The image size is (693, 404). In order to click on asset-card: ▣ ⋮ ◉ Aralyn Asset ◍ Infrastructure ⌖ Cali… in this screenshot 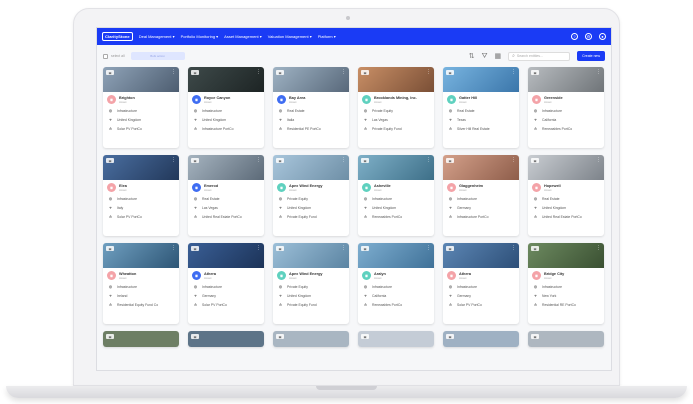, I will do `click(396, 283)`.